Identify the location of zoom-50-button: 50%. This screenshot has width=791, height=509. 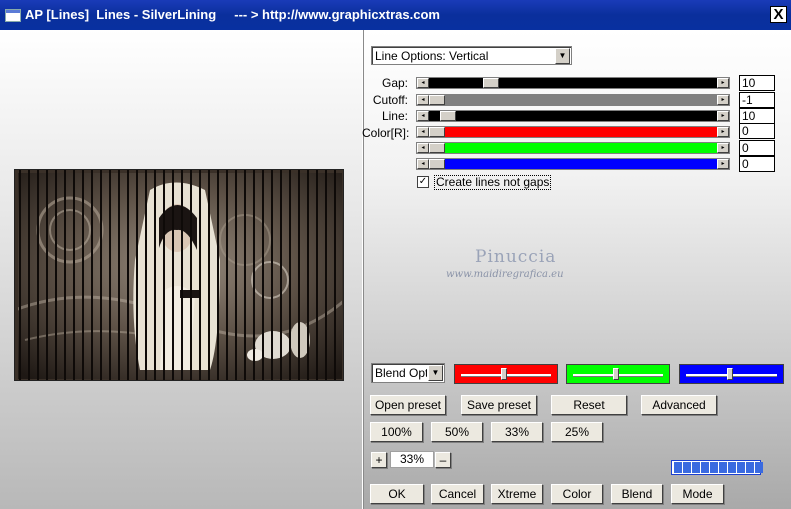
(457, 432).